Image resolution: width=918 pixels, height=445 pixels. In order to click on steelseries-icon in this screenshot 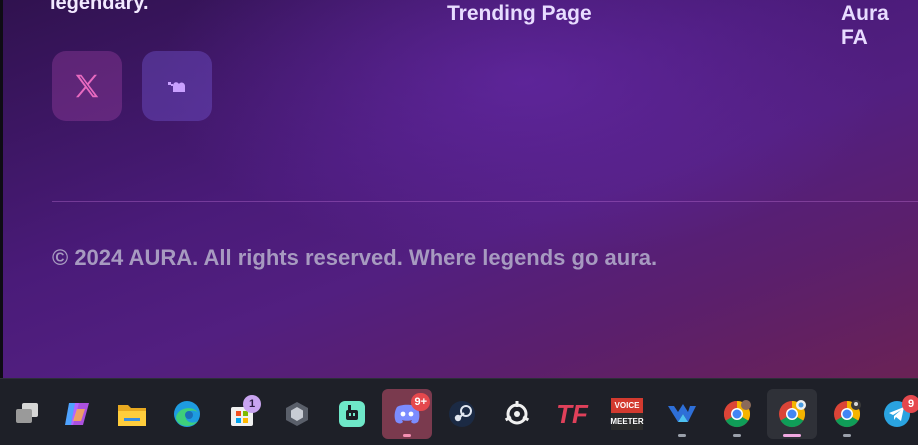, I will do `click(517, 413)`.